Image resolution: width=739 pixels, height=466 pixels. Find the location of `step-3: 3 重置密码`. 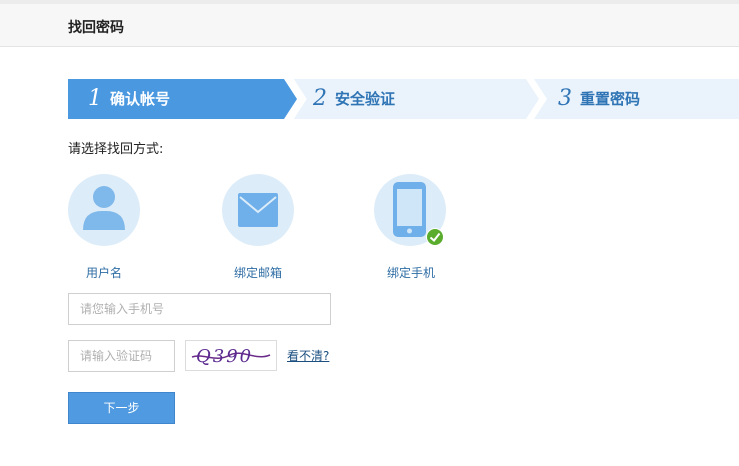

step-3: 3 重置密码 is located at coordinates (599, 99).